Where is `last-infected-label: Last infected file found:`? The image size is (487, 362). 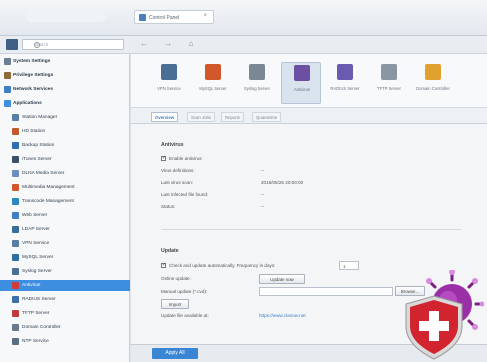 last-infected-label: Last infected file found: is located at coordinates (185, 194).